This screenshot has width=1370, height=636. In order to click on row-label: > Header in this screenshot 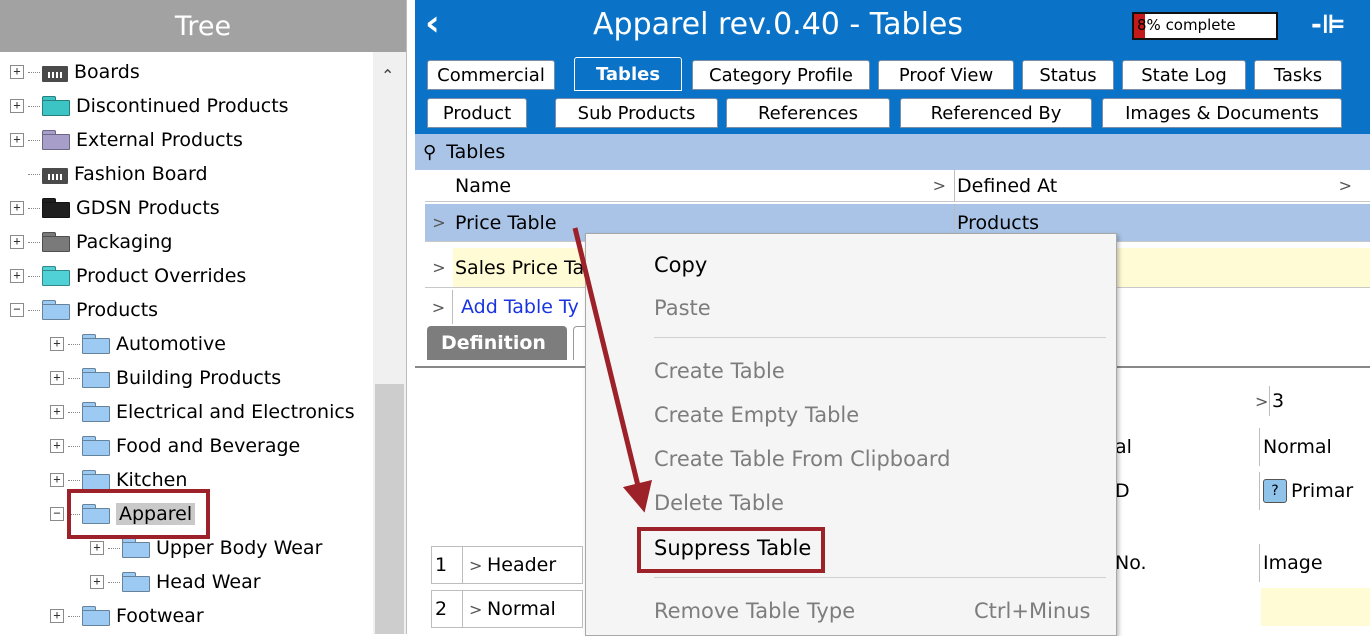, I will do `click(523, 565)`.